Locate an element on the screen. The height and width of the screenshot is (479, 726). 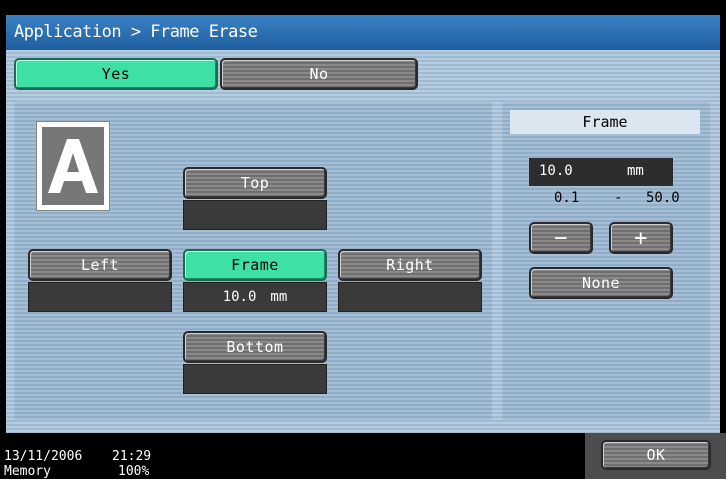
right-button: Right is located at coordinates (410, 265).